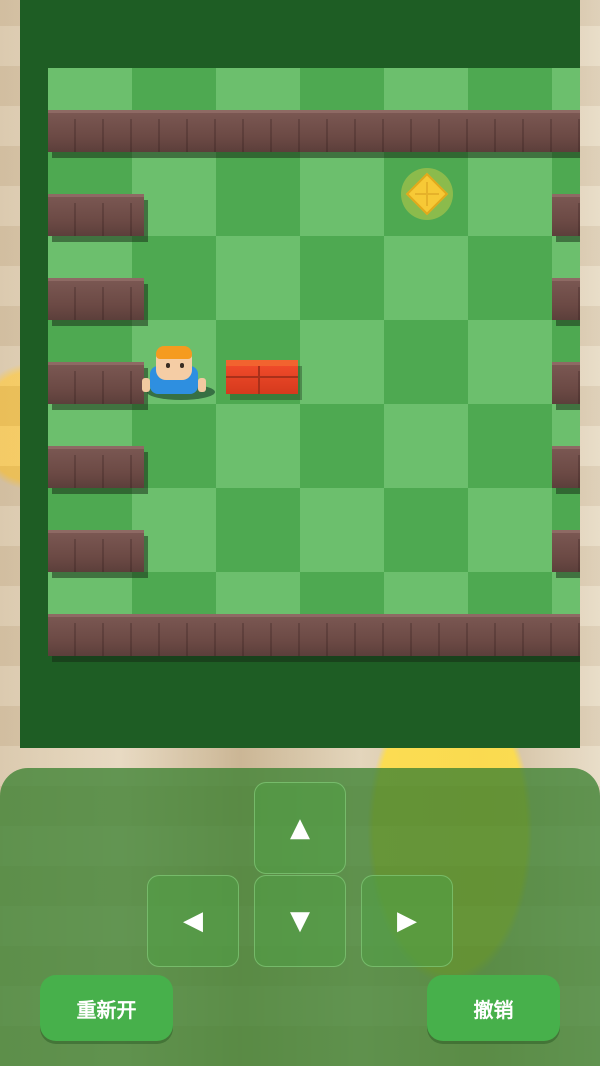 The image size is (600, 1066). I want to click on right-arrow-icon: ▶, so click(407, 921).